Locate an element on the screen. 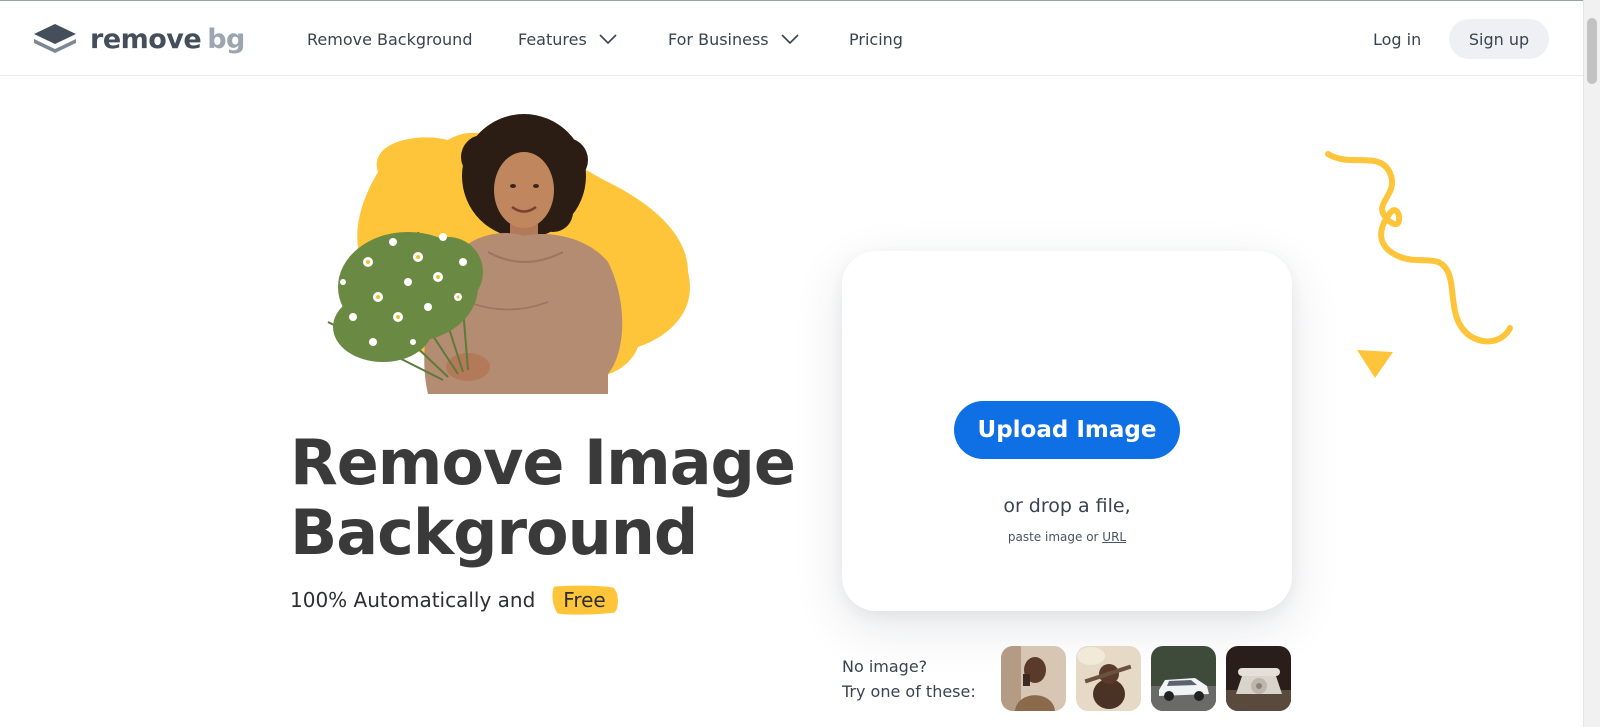  free-badge: Free is located at coordinates (584, 600).